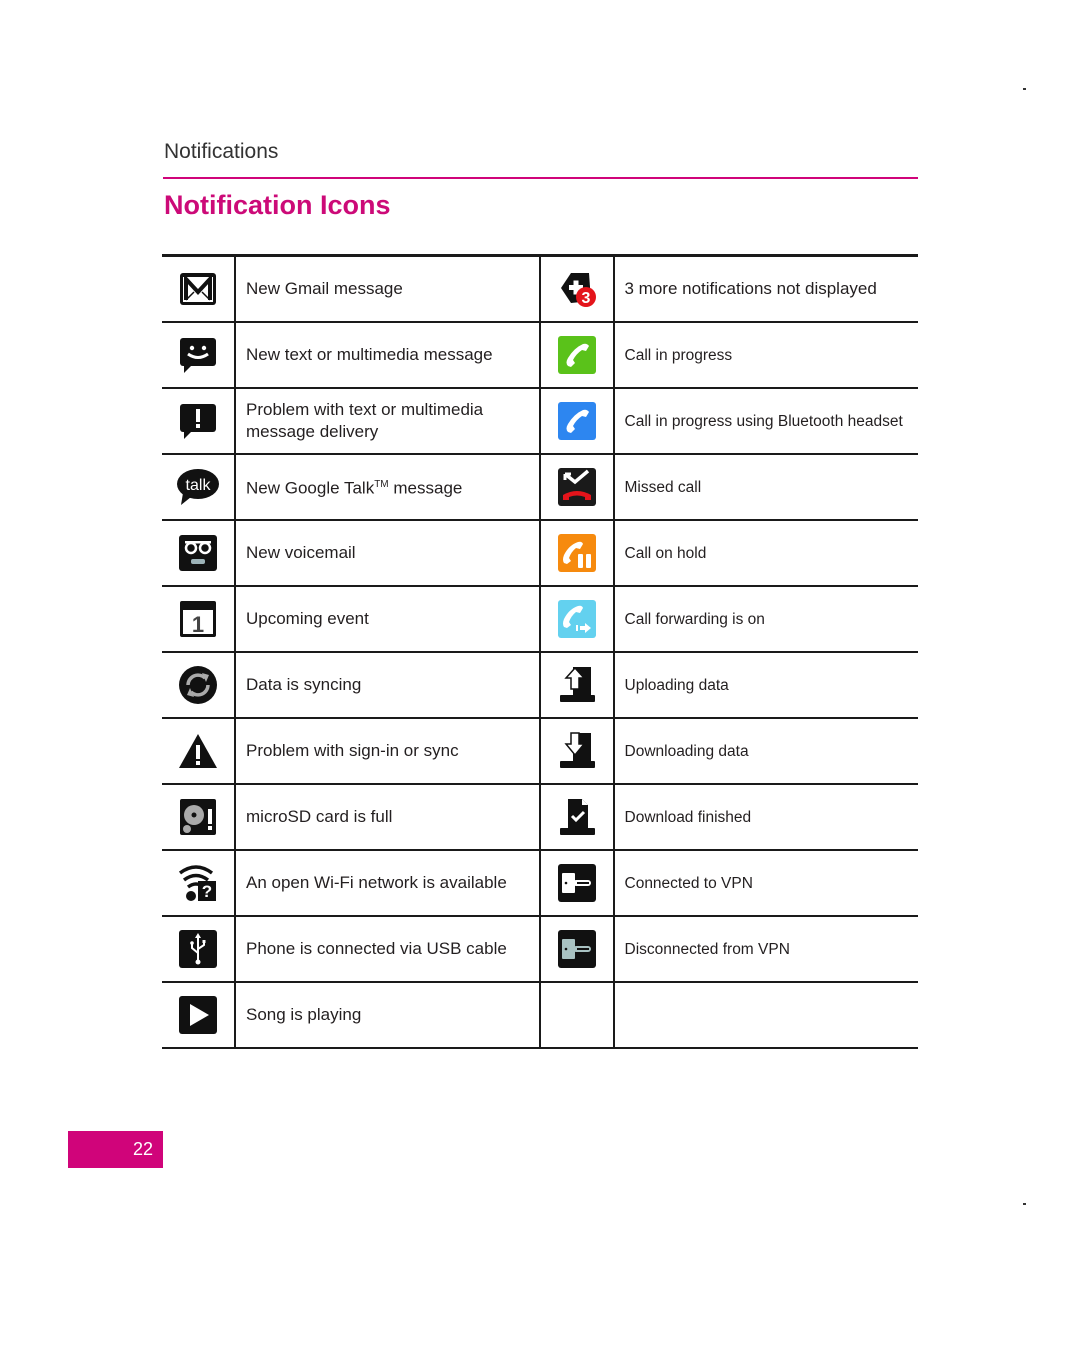 This screenshot has width=1080, height=1349. What do you see at coordinates (198, 624) in the screenshot?
I see `svg-text: 1` at bounding box center [198, 624].